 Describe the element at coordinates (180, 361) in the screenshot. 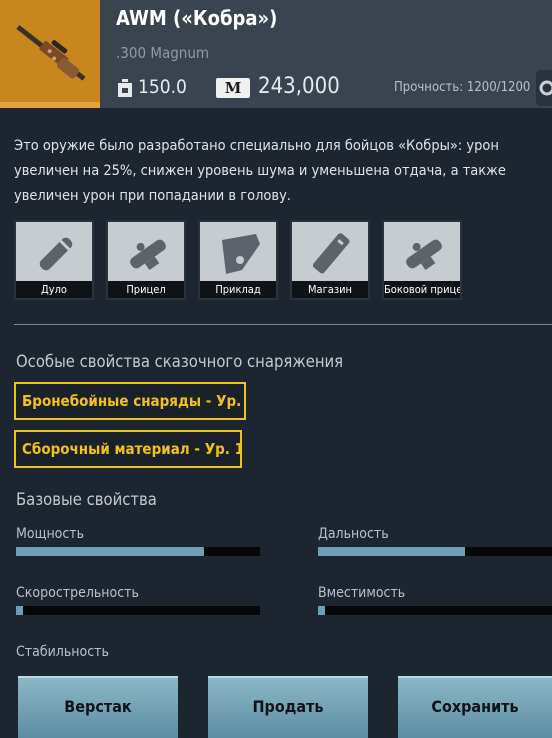

I see `legendary-section-title: Особые свойства сказочного снаряжения` at that location.